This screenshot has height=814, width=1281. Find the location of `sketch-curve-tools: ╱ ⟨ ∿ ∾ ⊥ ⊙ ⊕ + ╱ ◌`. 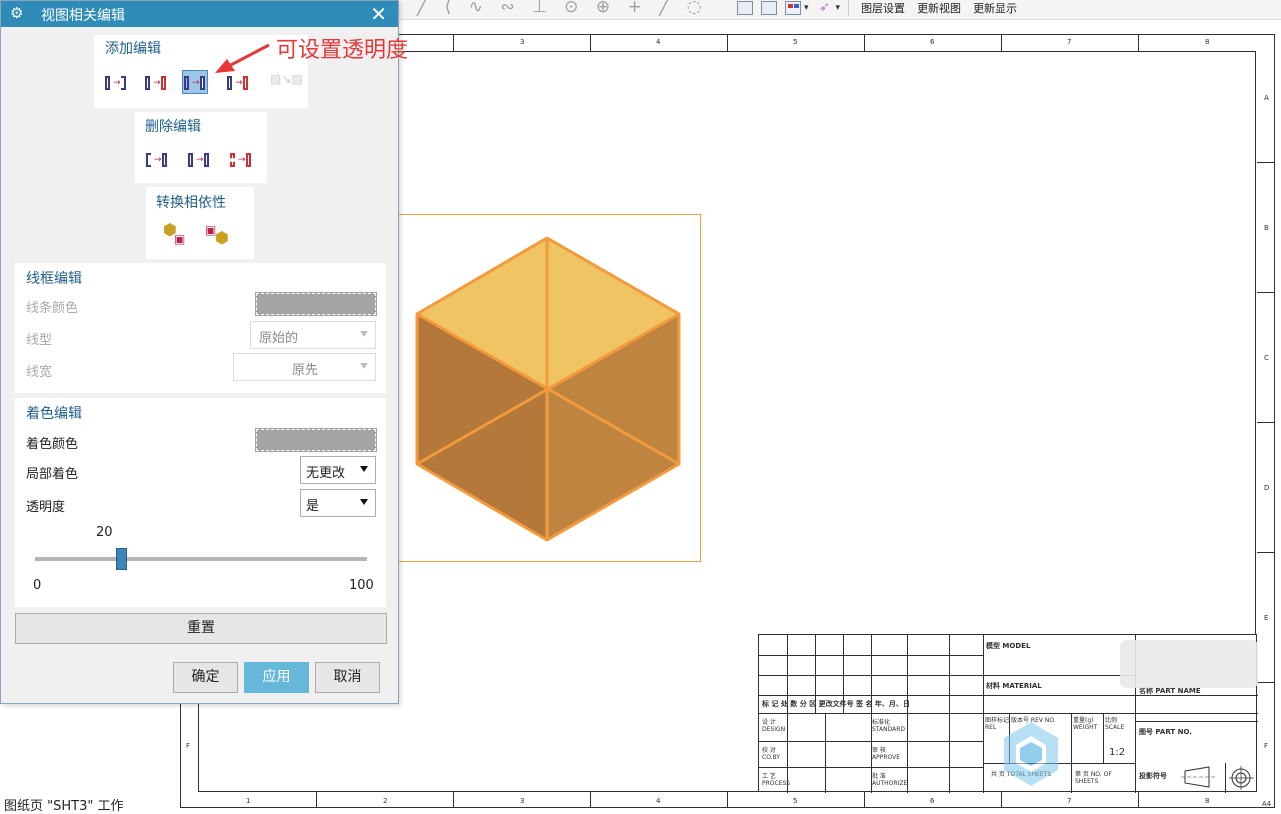

sketch-curve-tools: ╱ ⟨ ∿ ∾ ⊥ ⊙ ⊕ + ╱ ◌ is located at coordinates (562, 8).